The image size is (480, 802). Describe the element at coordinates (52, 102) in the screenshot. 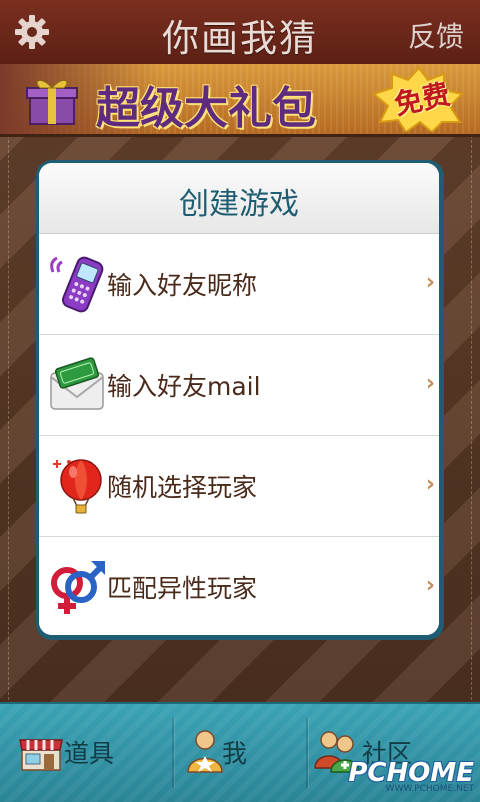

I see `gift-box-icon` at that location.